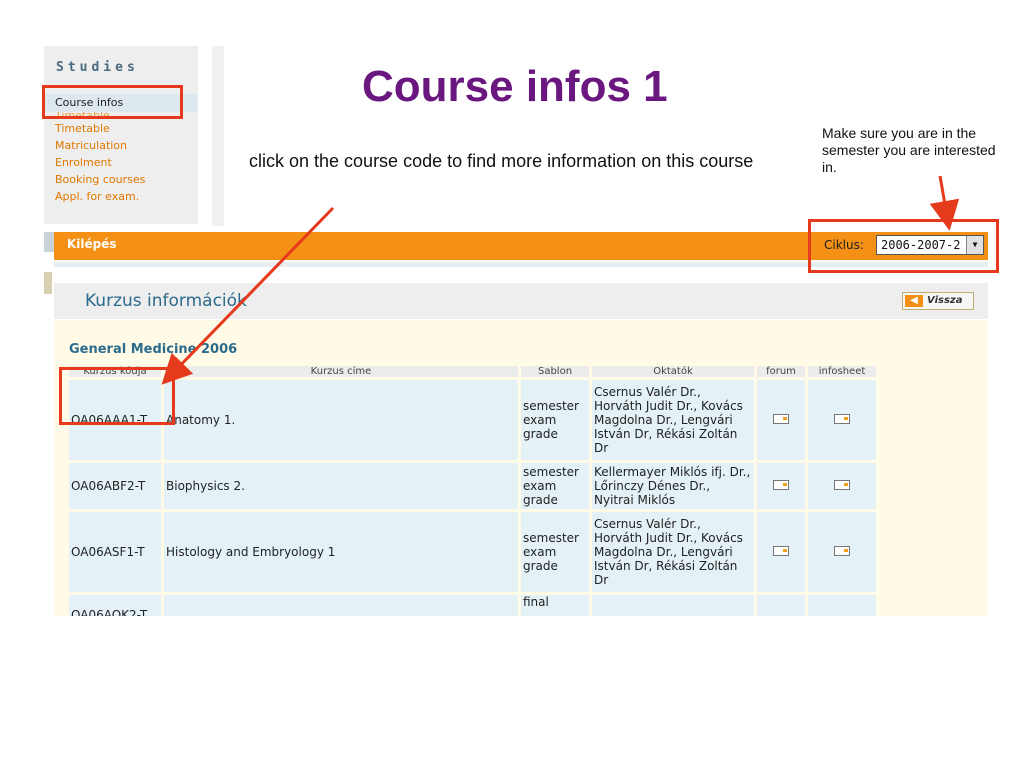 The height and width of the screenshot is (768, 1024). Describe the element at coordinates (248, 295) in the screenshot. I see `arrow-to-course-code` at that location.